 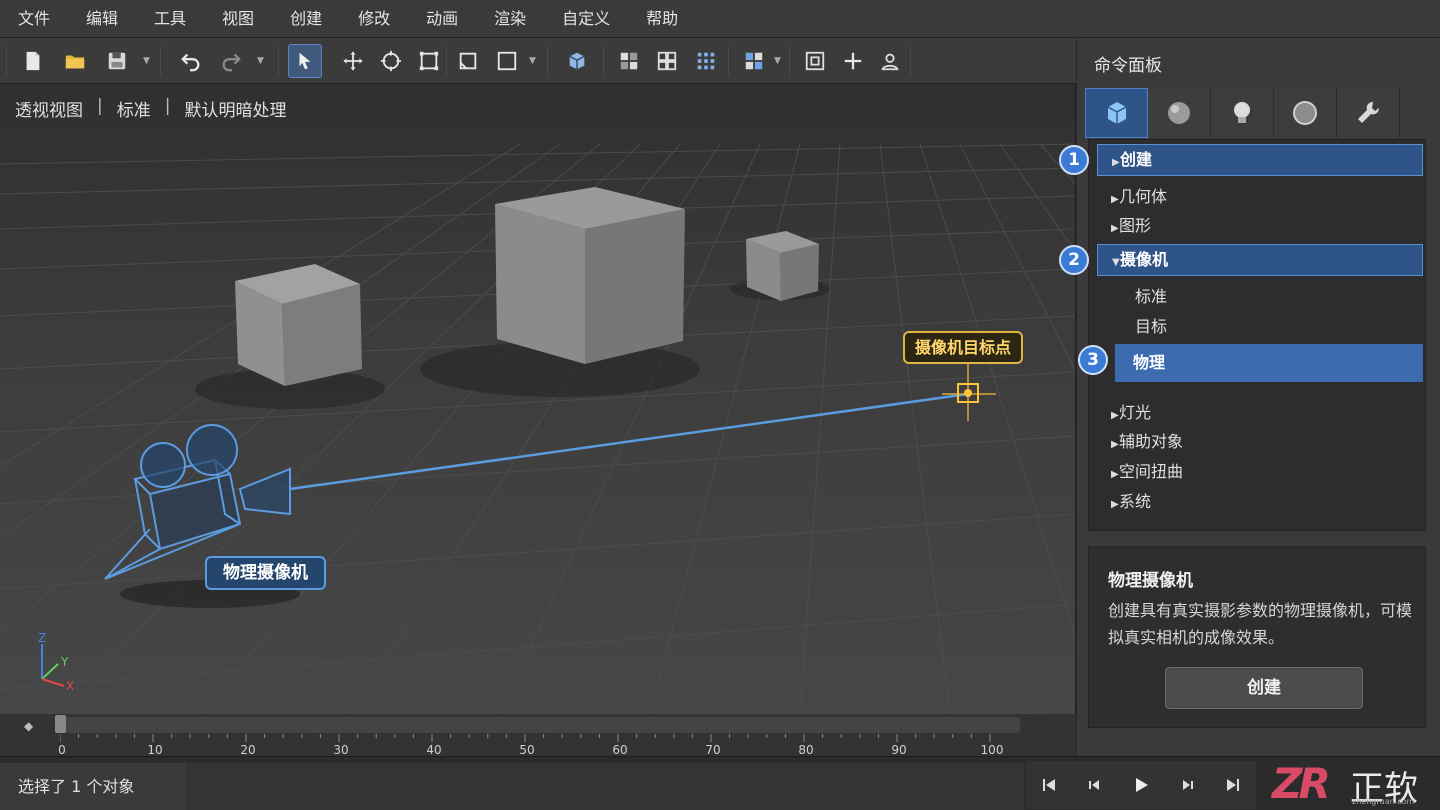 What do you see at coordinates (28, 726) in the screenshot?
I see `key-diamond-icon: ◆` at bounding box center [28, 726].